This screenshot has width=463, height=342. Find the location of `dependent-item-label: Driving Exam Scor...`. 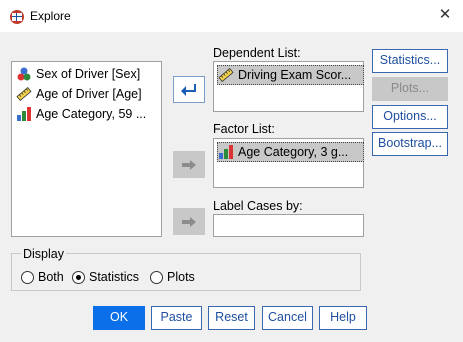

dependent-item-label: Driving Exam Scor... is located at coordinates (295, 75).